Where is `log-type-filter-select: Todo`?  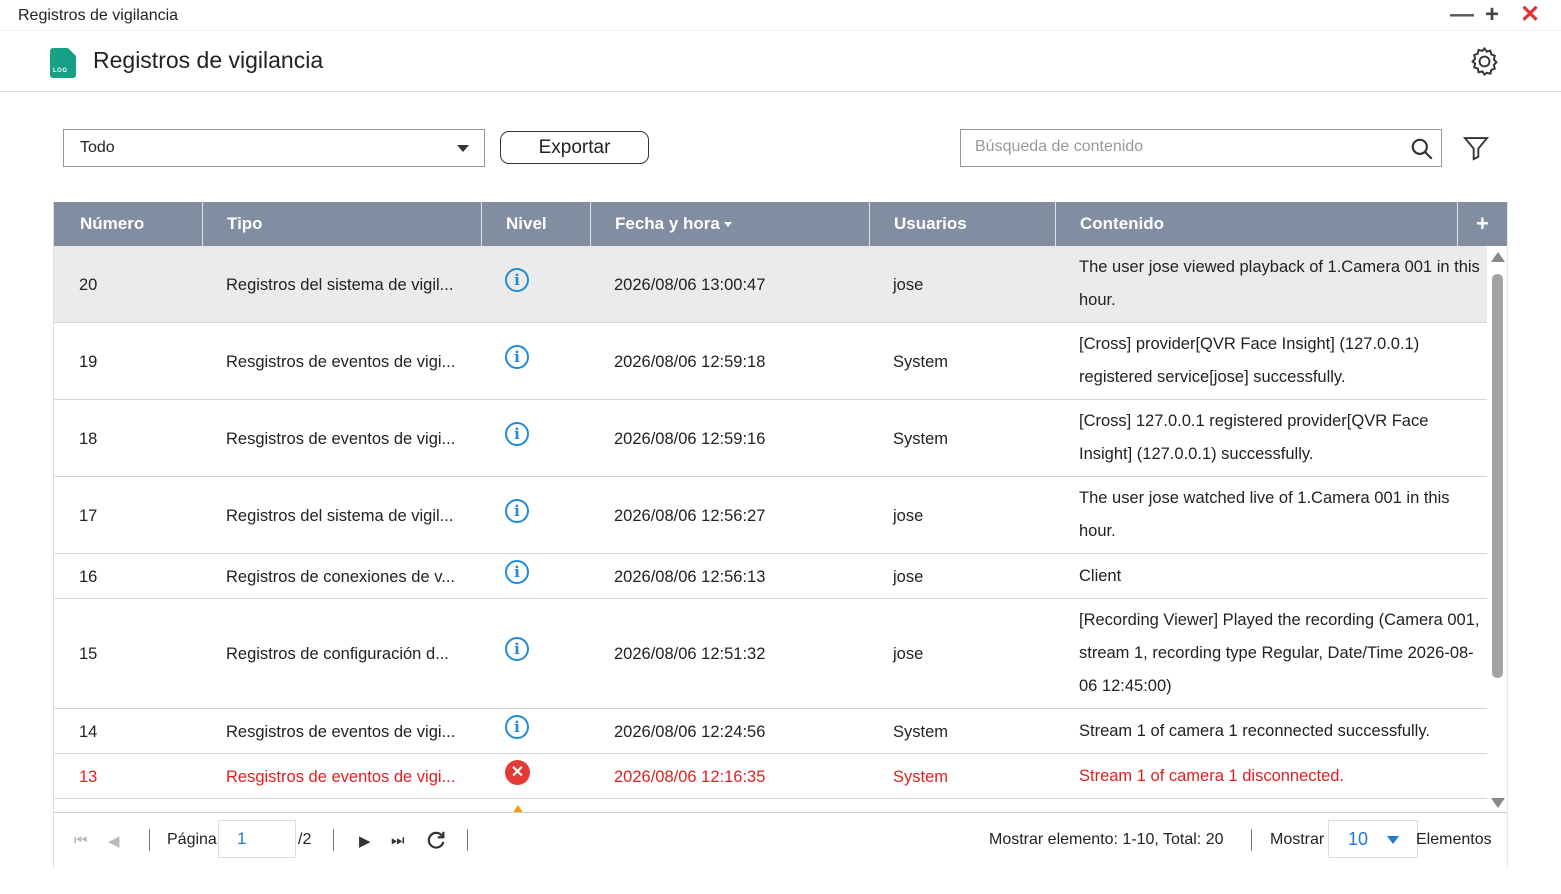
log-type-filter-select: Todo is located at coordinates (274, 148).